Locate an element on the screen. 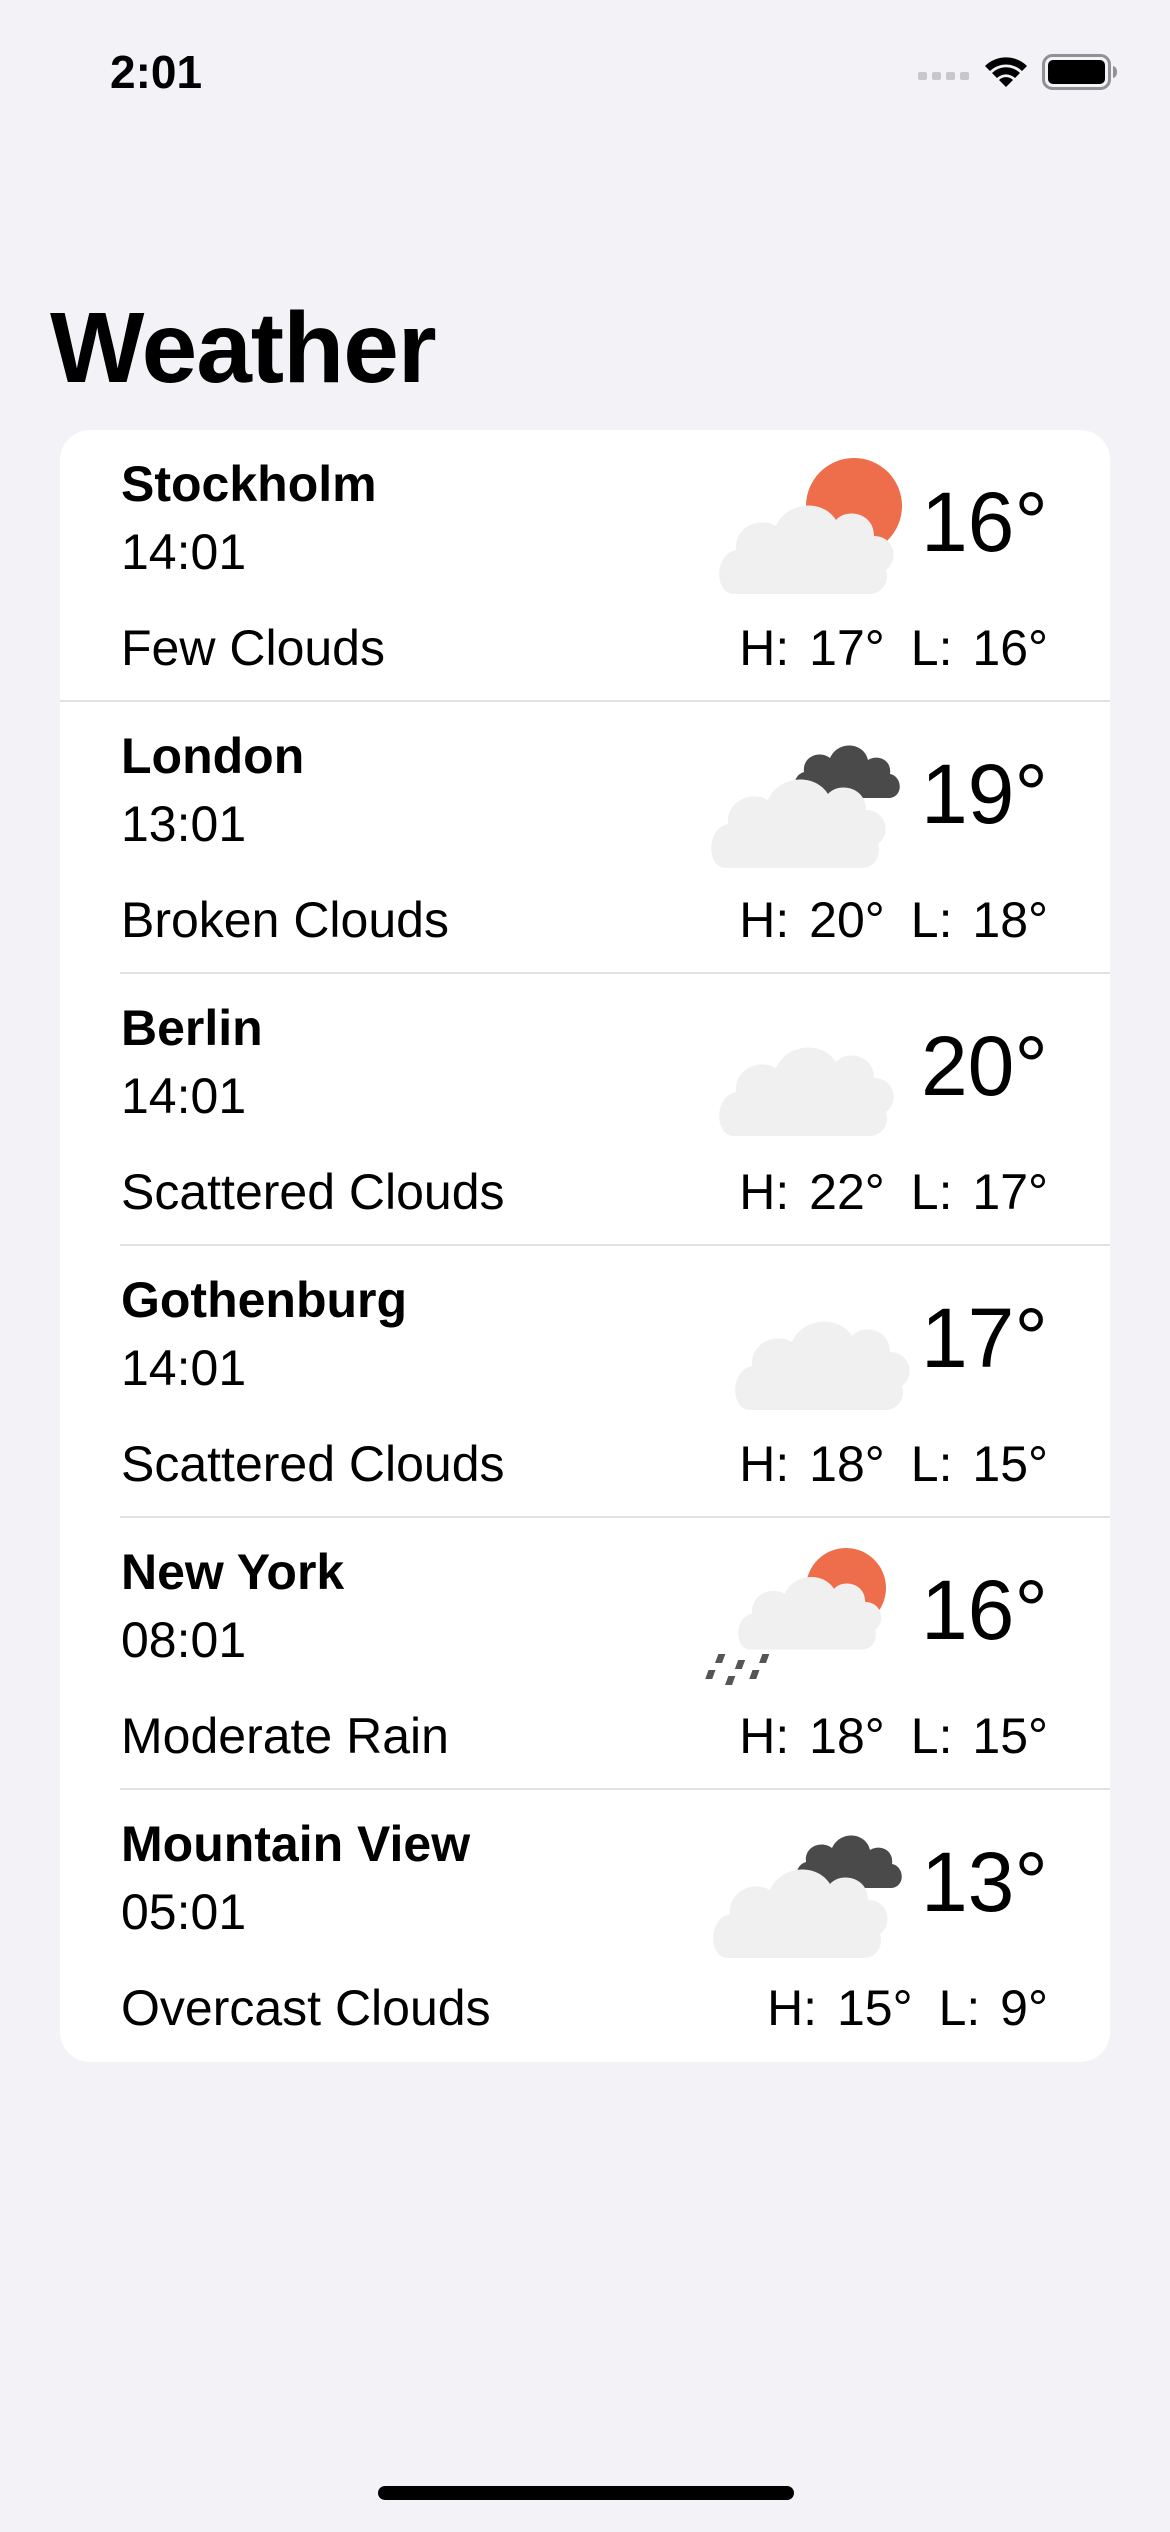 This screenshot has height=2532, width=1170. status-time: 2:01 is located at coordinates (156, 72).